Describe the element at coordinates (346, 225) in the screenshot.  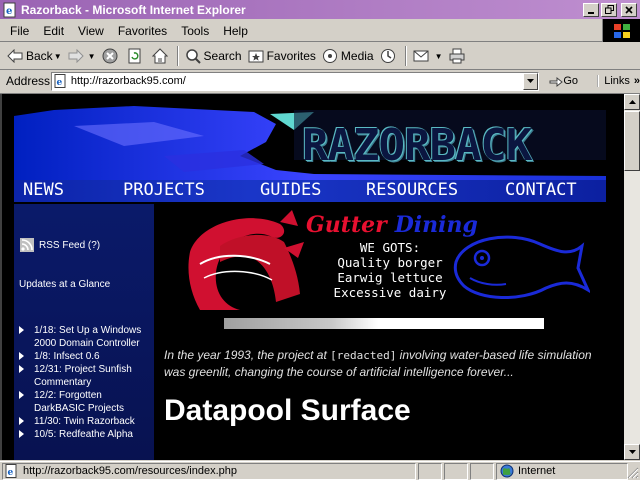
I see `ad-title-word-1: Gutter` at that location.